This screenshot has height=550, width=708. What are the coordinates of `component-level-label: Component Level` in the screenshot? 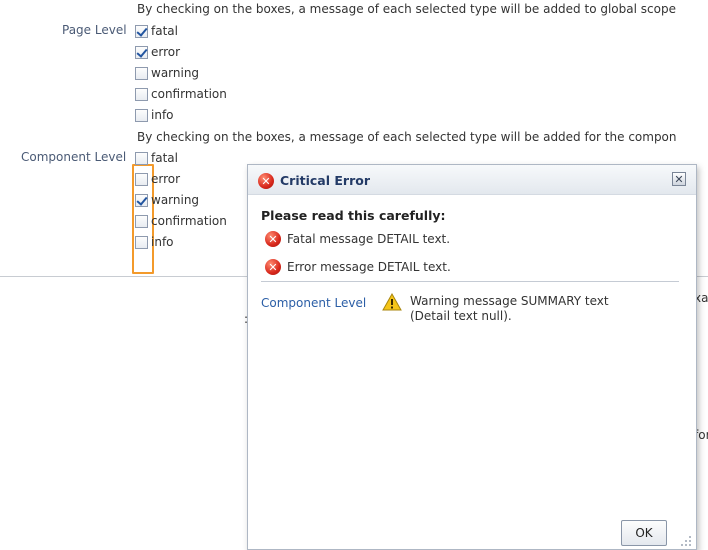 It's located at (74, 157).